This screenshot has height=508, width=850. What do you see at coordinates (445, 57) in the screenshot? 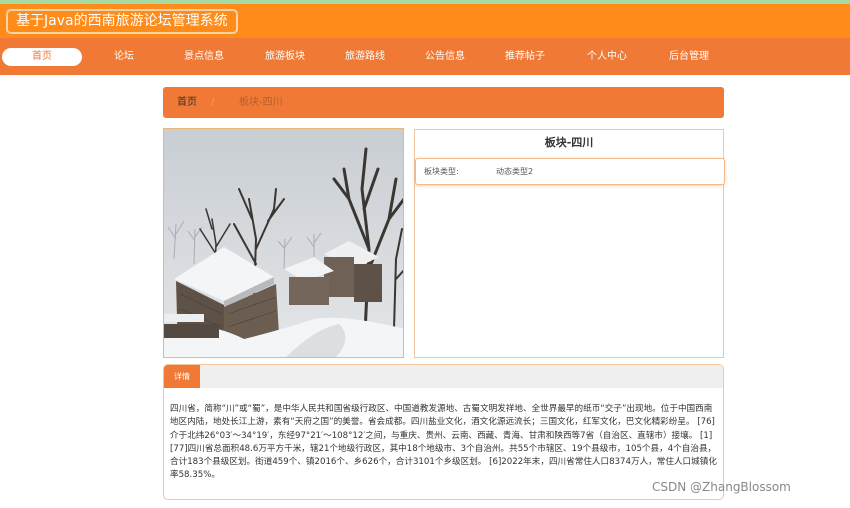
I see `nav-item-announcements: 公告信息` at bounding box center [445, 57].